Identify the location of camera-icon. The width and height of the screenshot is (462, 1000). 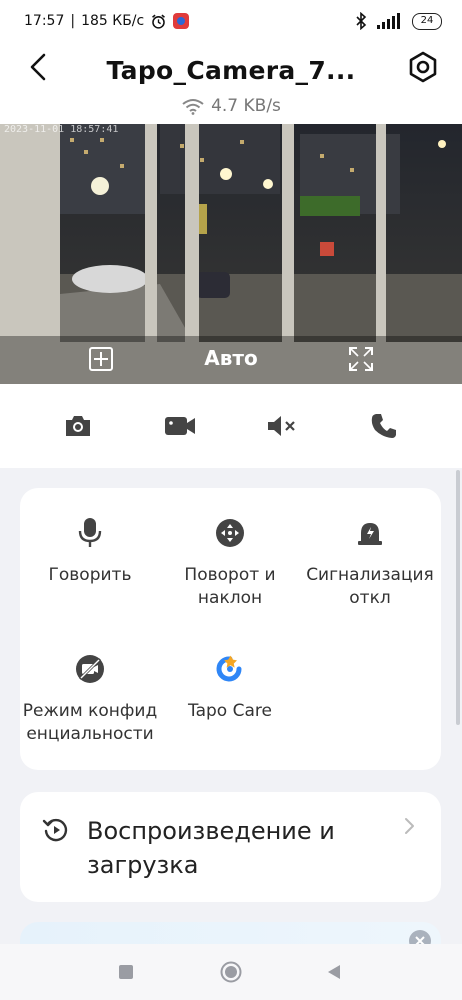
(78, 426).